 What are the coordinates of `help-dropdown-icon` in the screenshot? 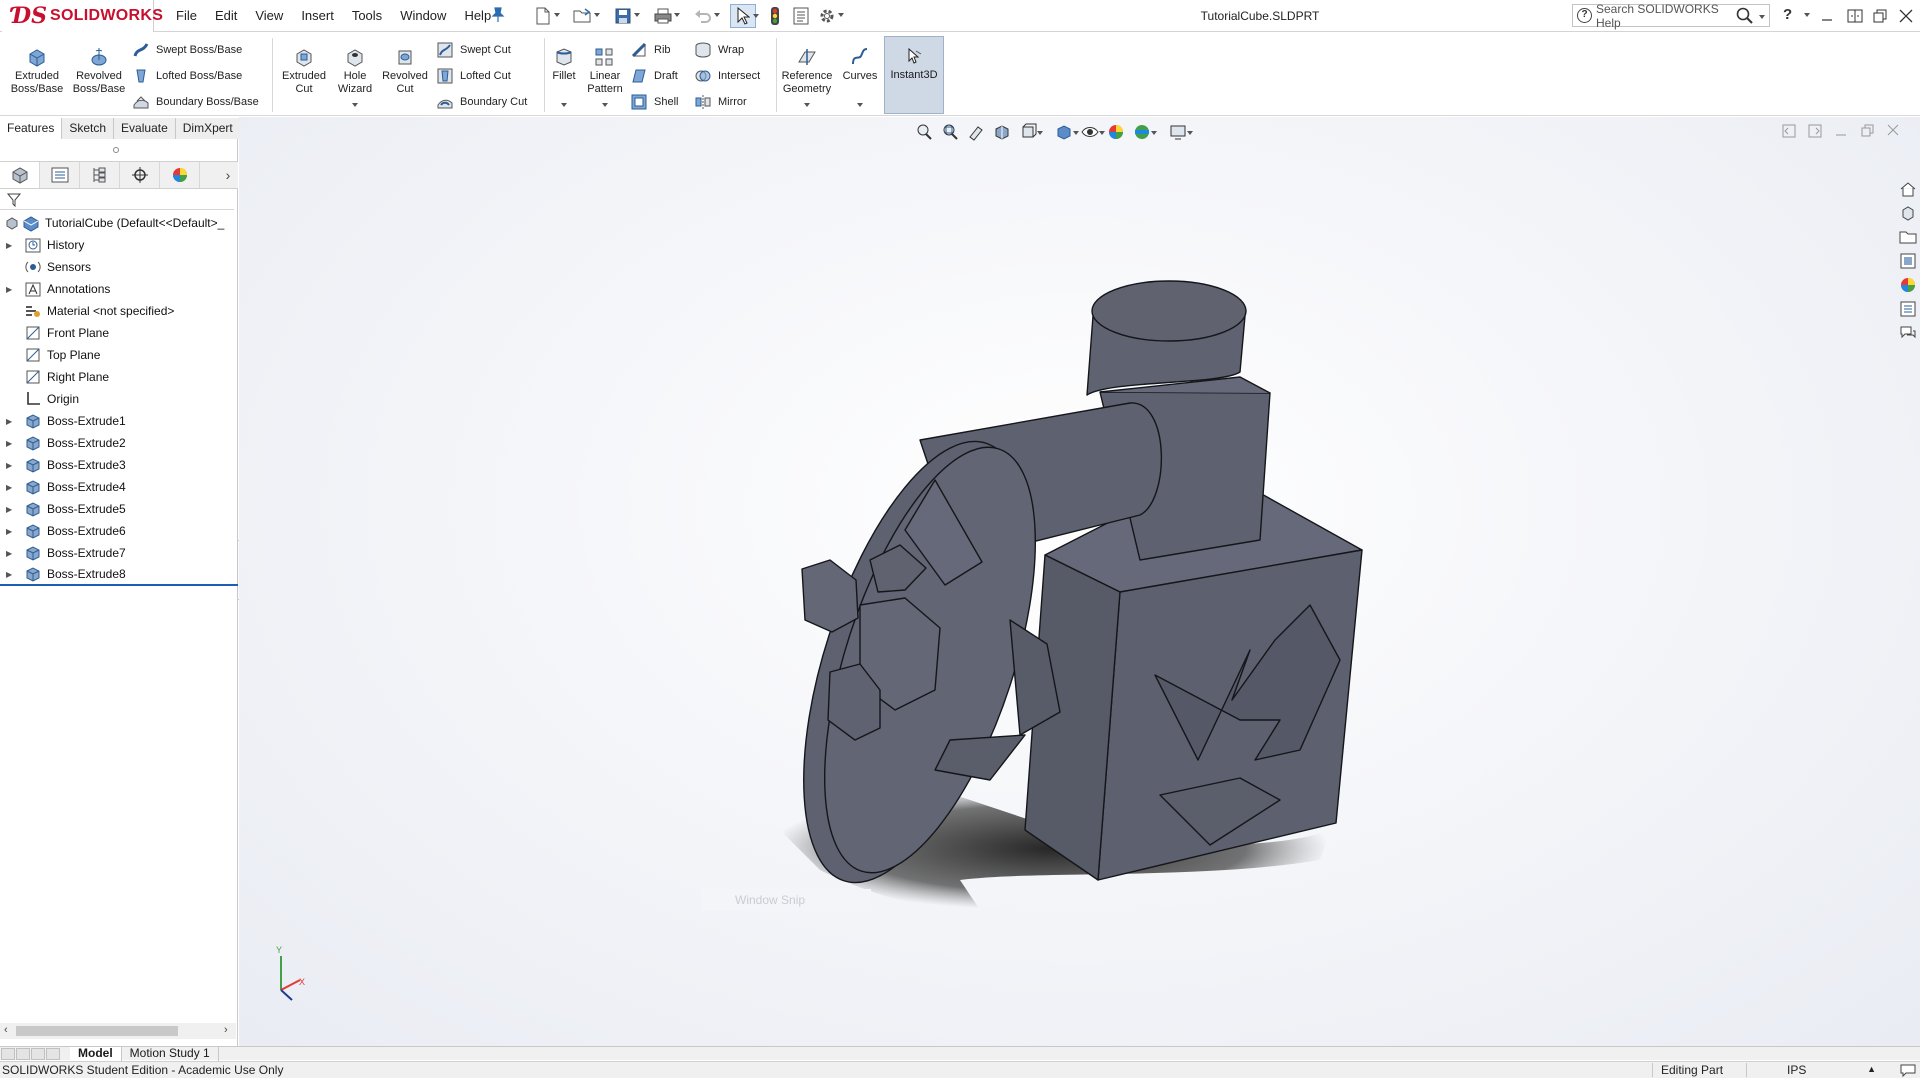 It's located at (1807, 15).